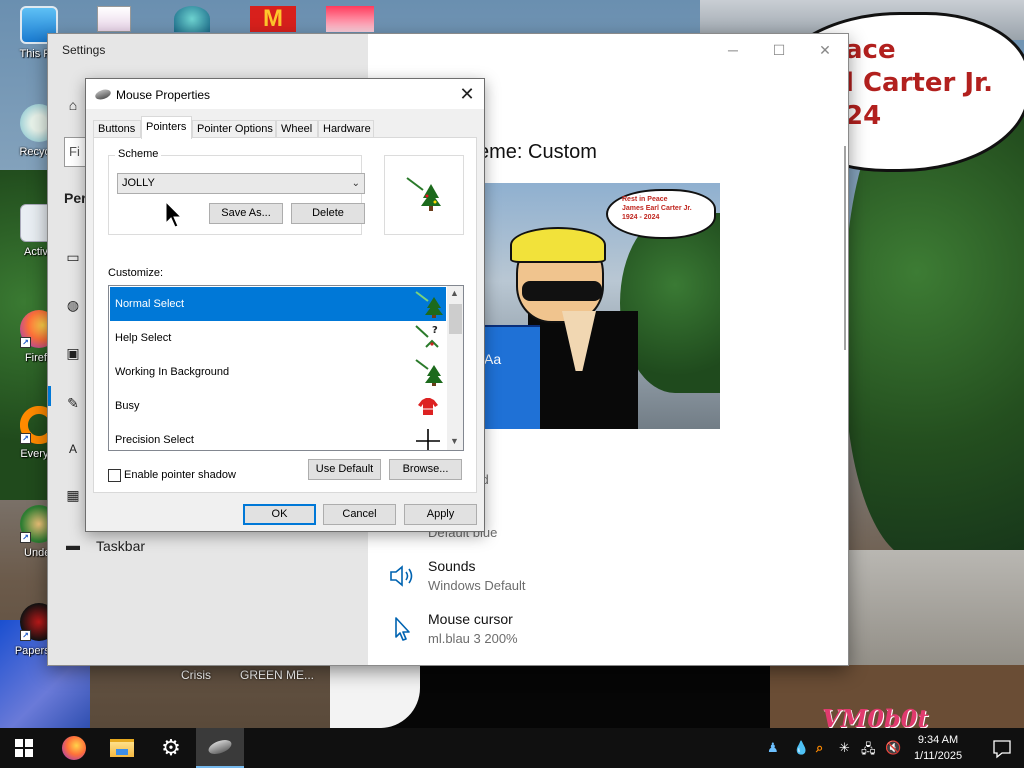 The height and width of the screenshot is (768, 1024). Describe the element at coordinates (825, 50) in the screenshot. I see `close-button: ✕` at that location.